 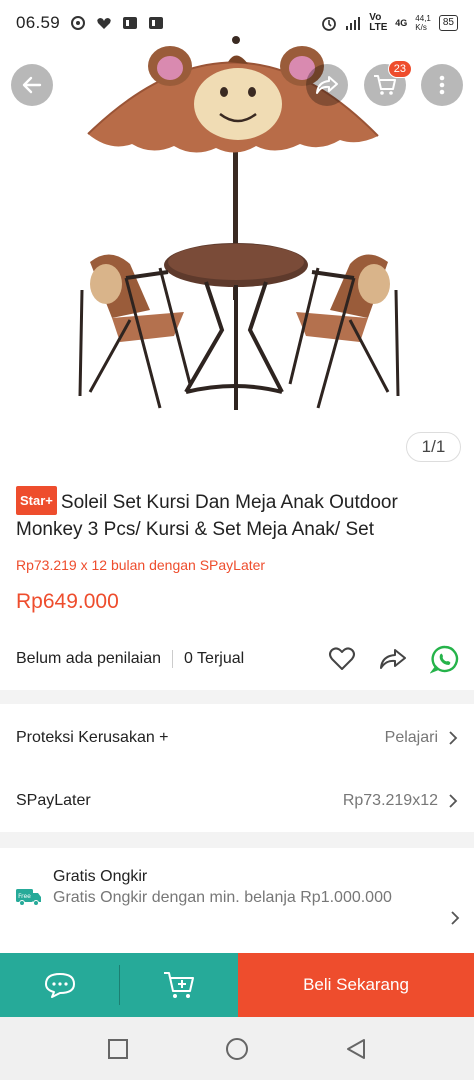 What do you see at coordinates (401, 23) in the screenshot?
I see `signal-type: 4G` at bounding box center [401, 23].